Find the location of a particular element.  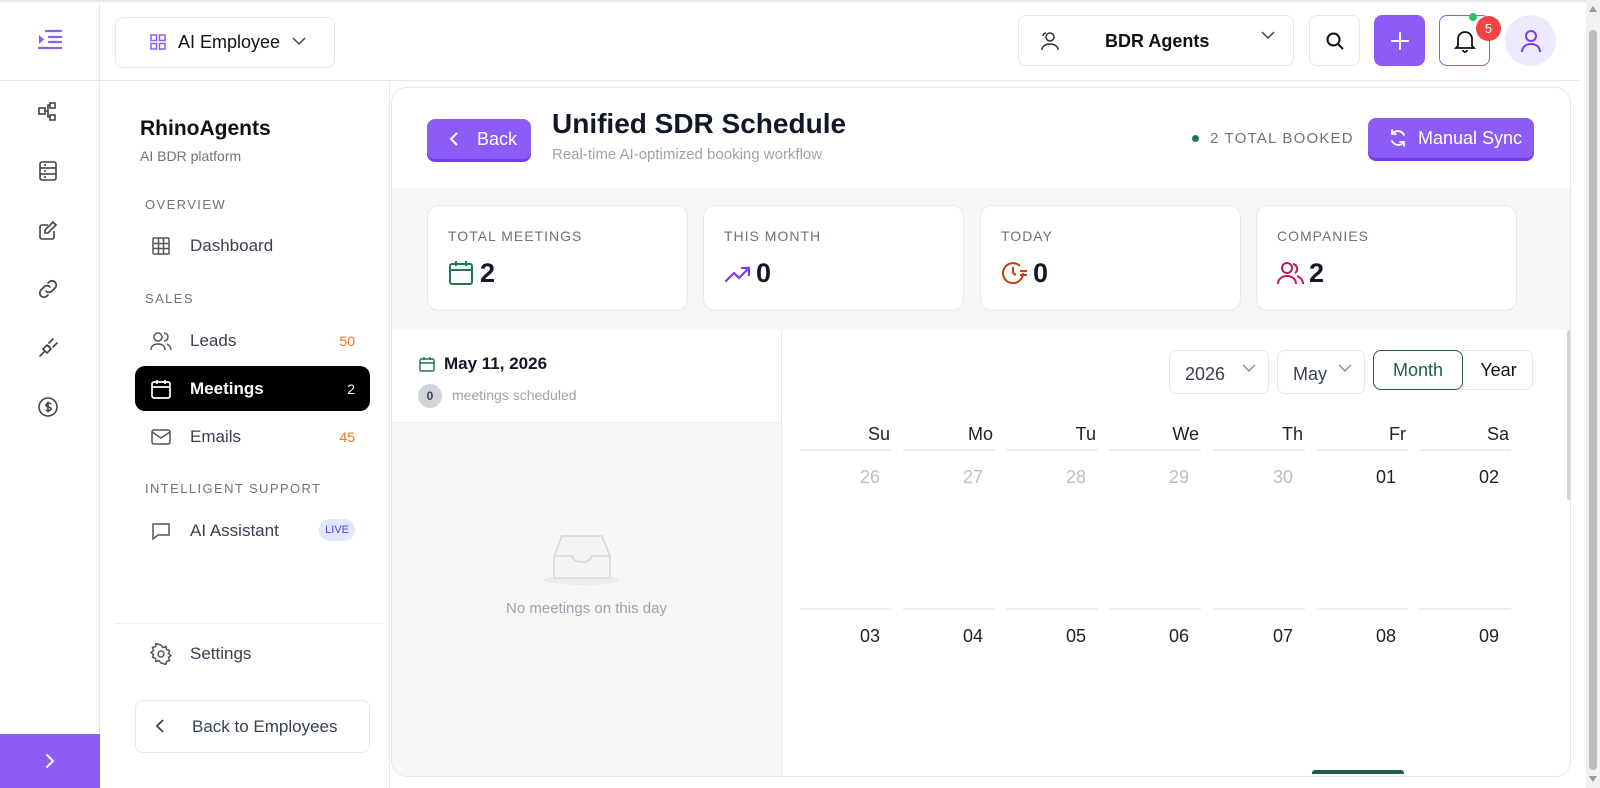

calendar-day: 27 is located at coordinates (949, 528).